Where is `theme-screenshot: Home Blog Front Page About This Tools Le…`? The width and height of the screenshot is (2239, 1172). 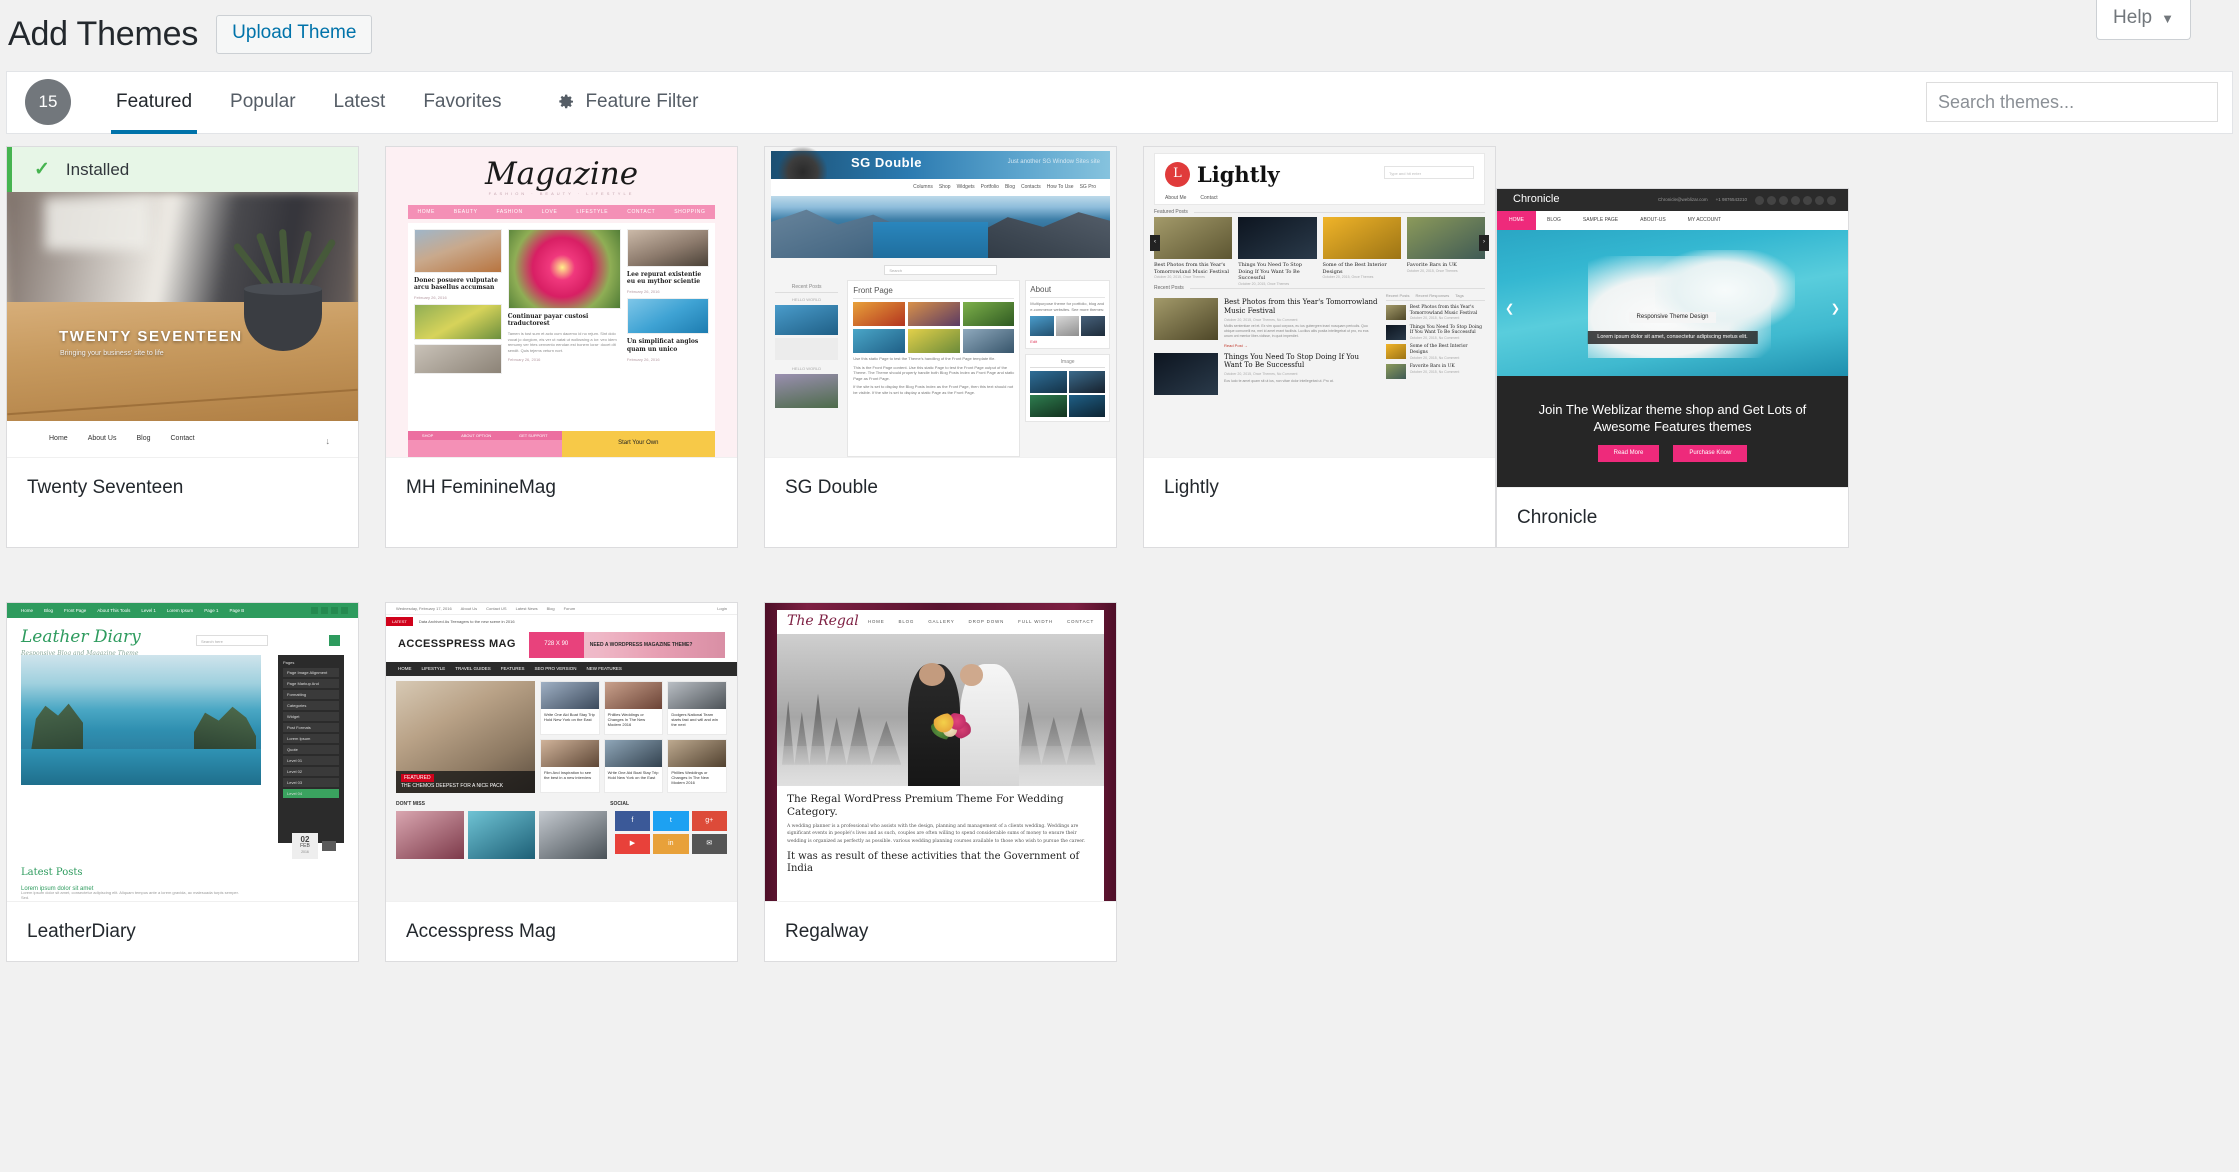 theme-screenshot: Home Blog Front Page About This Tools Le… is located at coordinates (182, 752).